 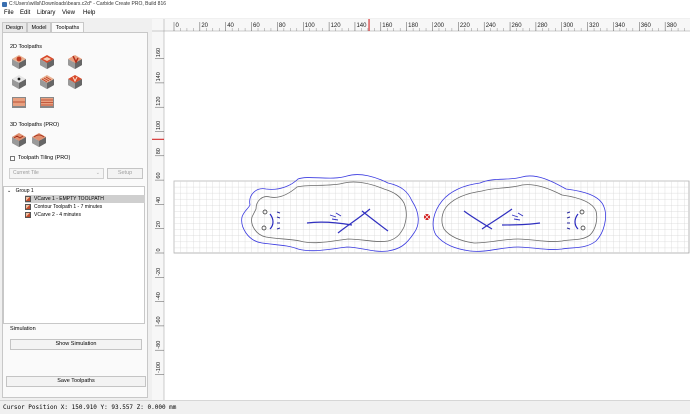 I want to click on drill-toolpath-icon, so click(x=19, y=82).